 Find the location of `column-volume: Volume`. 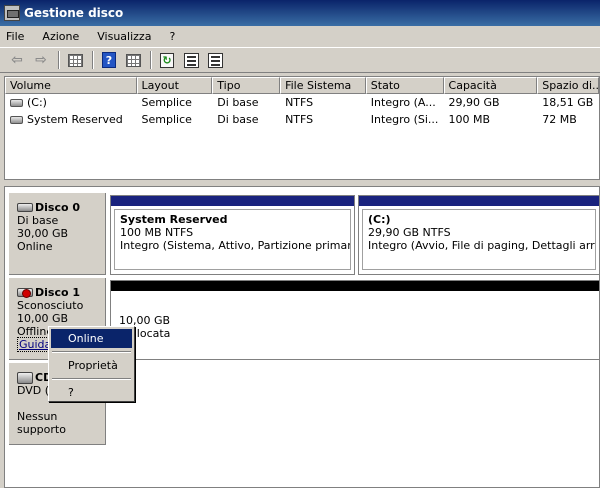

column-volume: Volume is located at coordinates (71, 85).